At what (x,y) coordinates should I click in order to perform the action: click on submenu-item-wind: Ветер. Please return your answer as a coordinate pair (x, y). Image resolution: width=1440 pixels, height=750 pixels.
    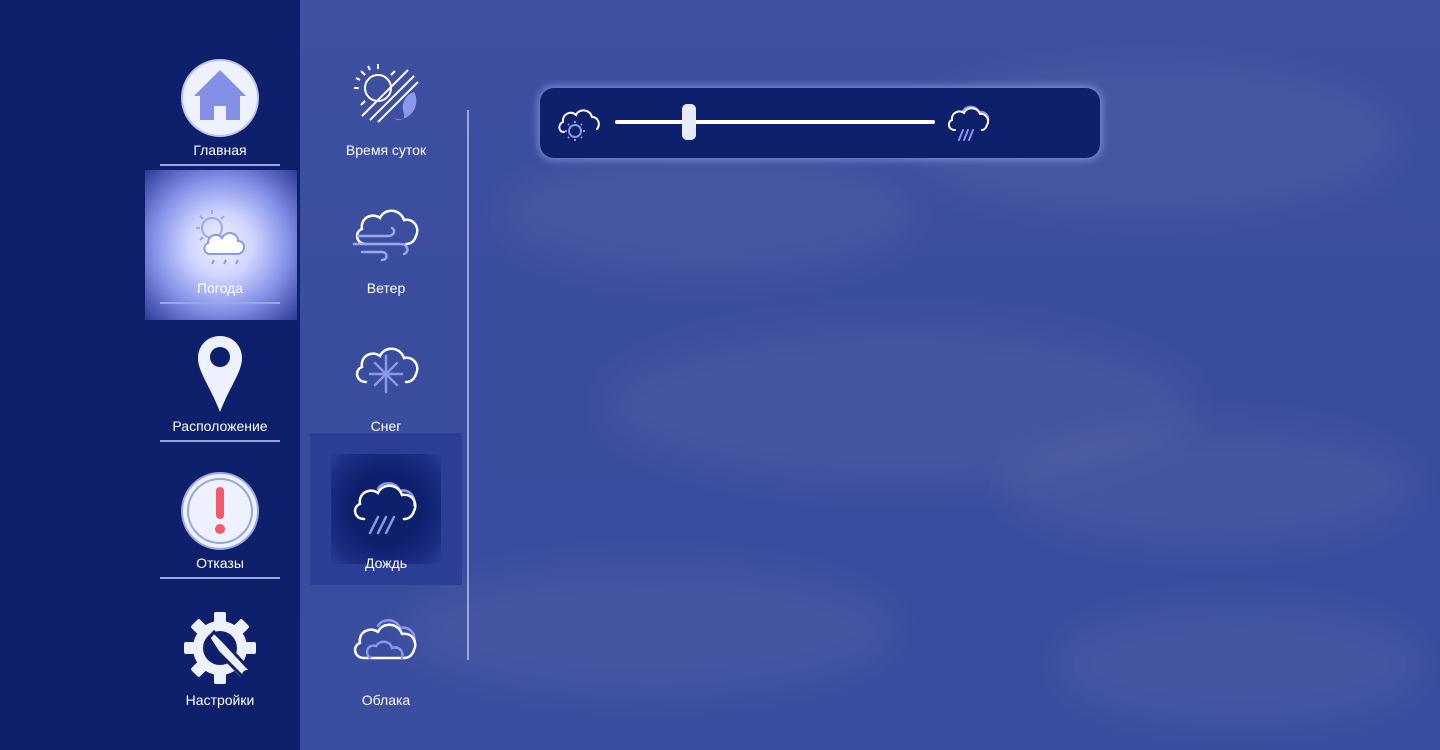
    Looking at the image, I should click on (386, 239).